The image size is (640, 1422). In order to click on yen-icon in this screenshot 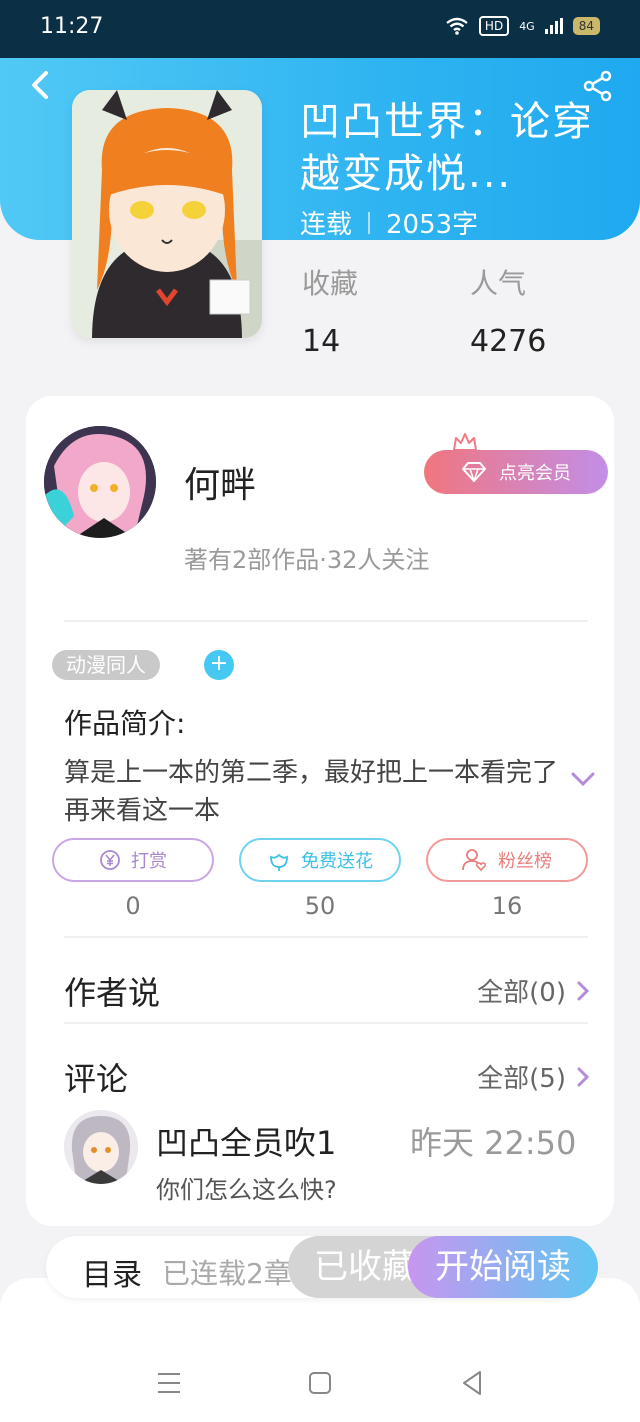, I will do `click(110, 860)`.